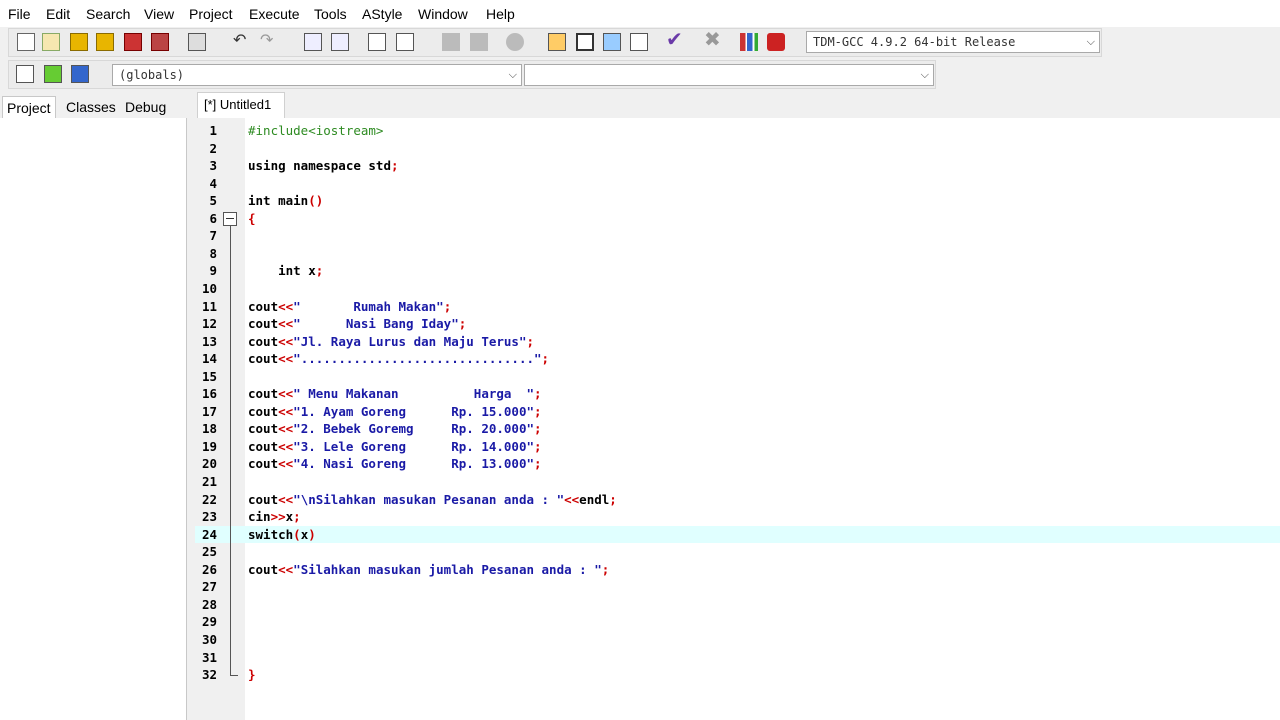  Describe the element at coordinates (197, 42) in the screenshot. I see `print-icon` at that location.